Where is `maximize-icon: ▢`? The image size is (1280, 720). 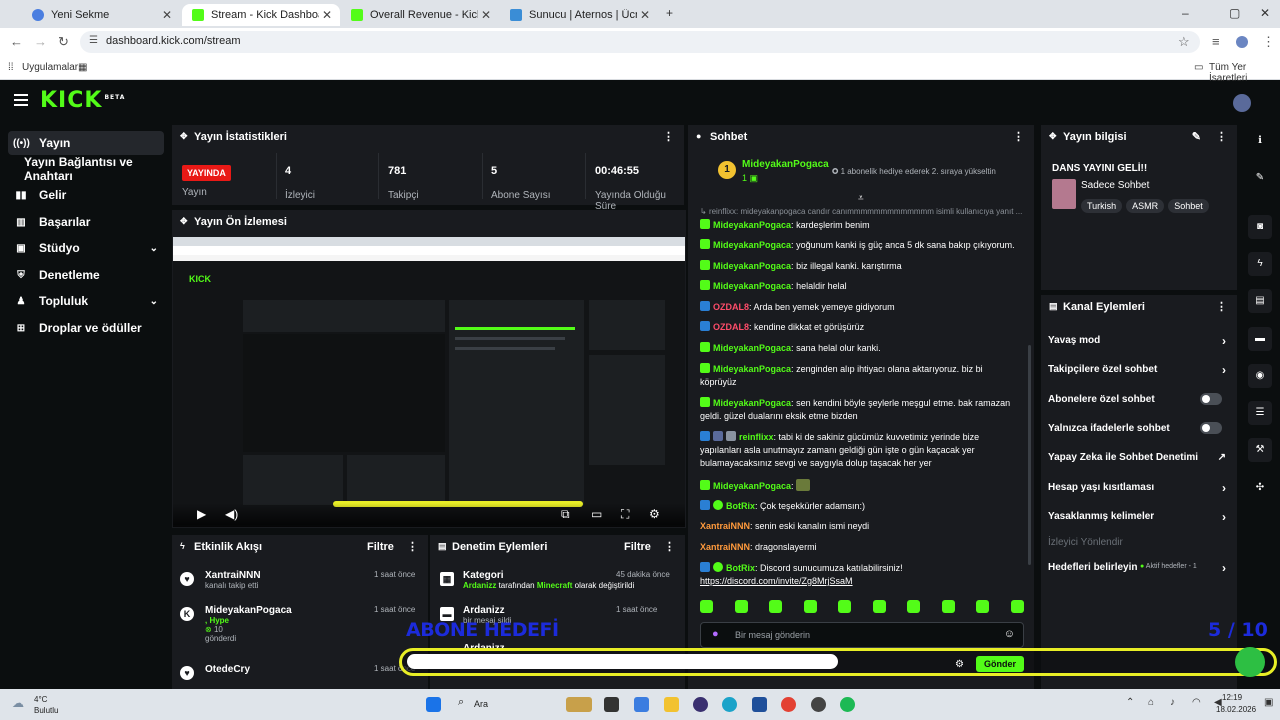 maximize-icon: ▢ is located at coordinates (1234, 13).